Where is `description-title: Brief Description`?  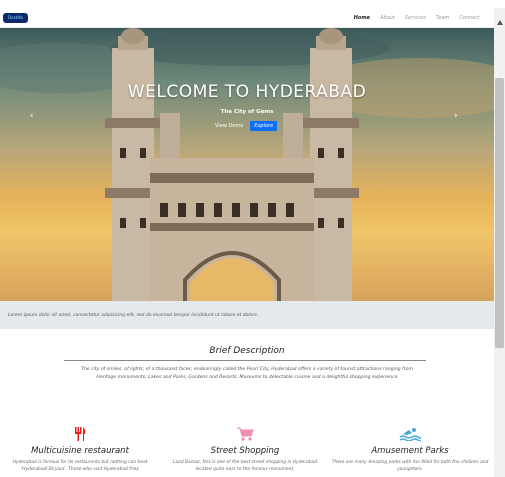
description-title: Brief Description is located at coordinates (247, 351).